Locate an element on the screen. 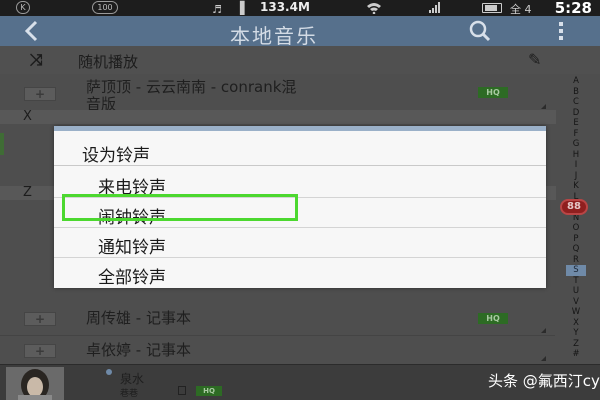 The height and width of the screenshot is (400, 600). clock: 5:28 is located at coordinates (573, 8).